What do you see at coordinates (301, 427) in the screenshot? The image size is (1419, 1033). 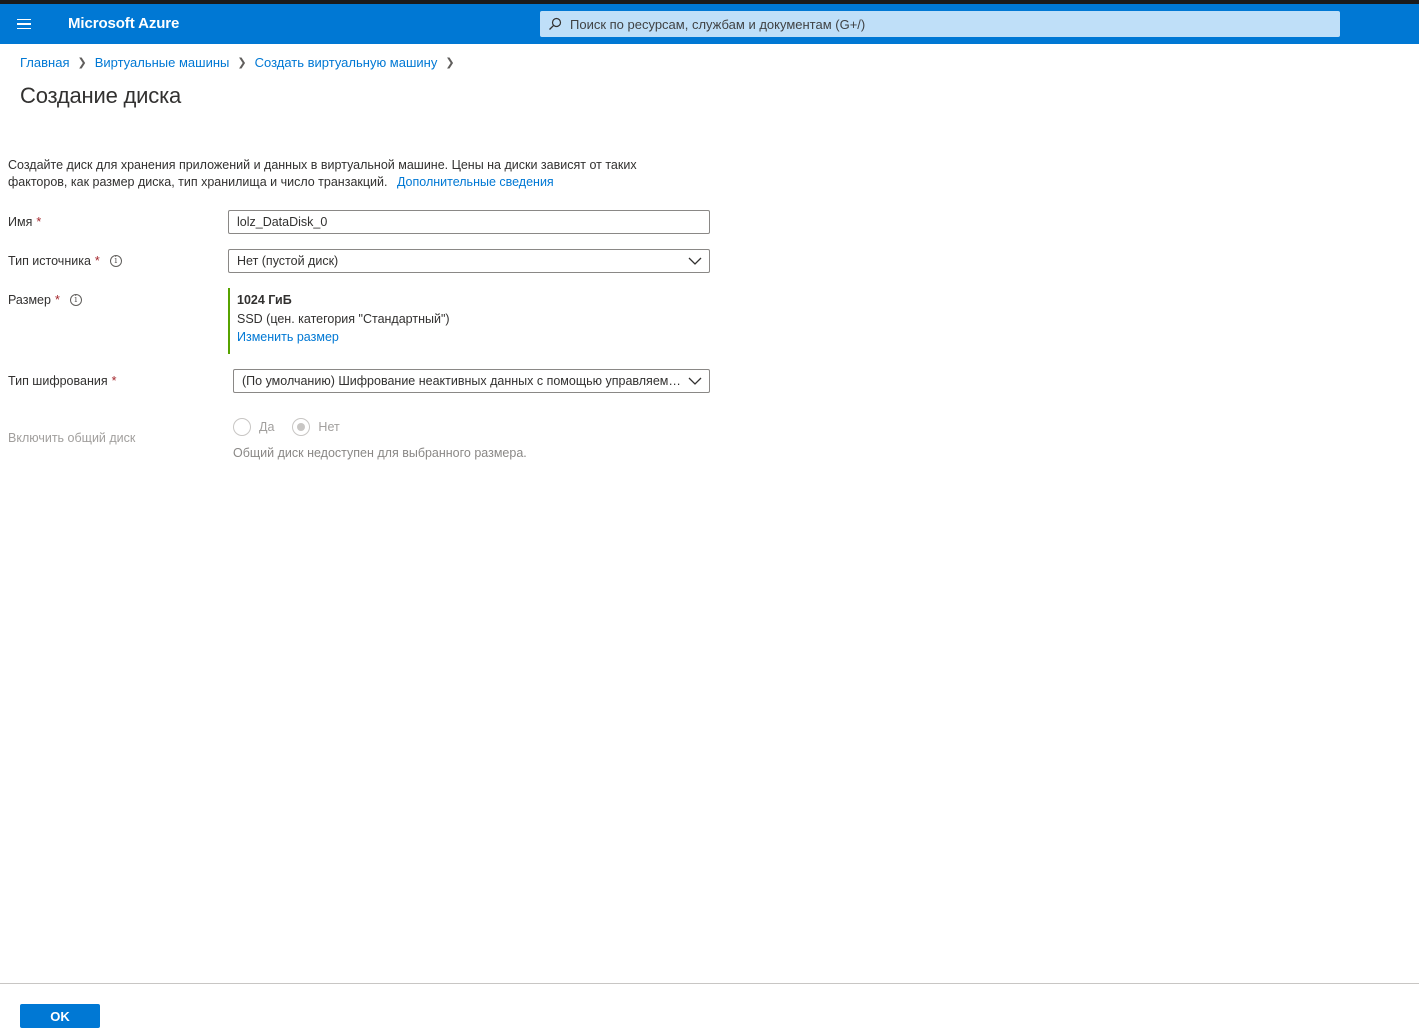 I see `radio-no` at bounding box center [301, 427].